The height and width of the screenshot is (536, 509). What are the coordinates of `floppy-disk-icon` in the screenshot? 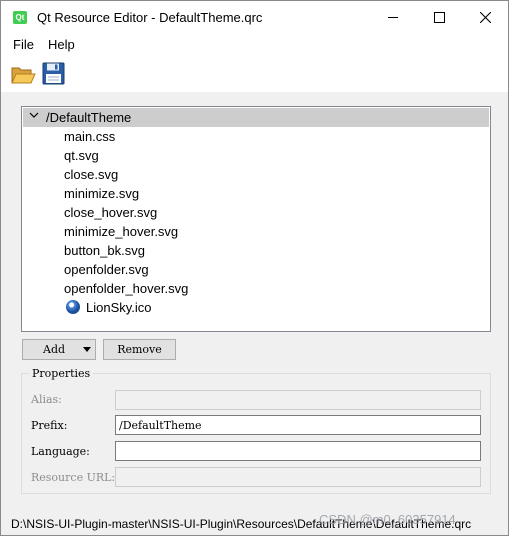 It's located at (53, 73).